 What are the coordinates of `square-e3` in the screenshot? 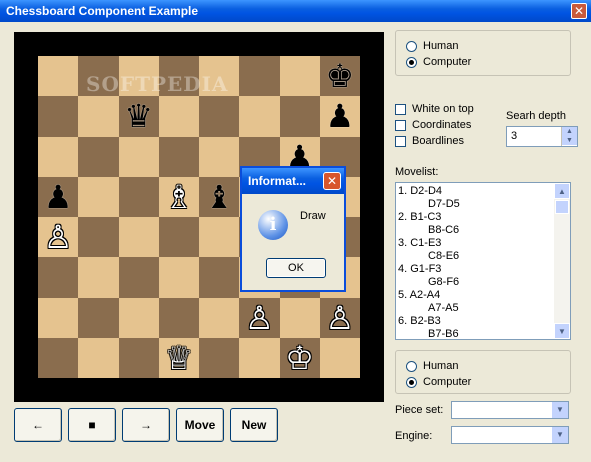 It's located at (219, 277).